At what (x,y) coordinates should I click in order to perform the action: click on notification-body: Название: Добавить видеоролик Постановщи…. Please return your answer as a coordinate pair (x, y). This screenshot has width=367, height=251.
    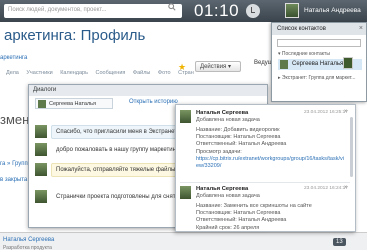
    Looking at the image, I should click on (271, 148).